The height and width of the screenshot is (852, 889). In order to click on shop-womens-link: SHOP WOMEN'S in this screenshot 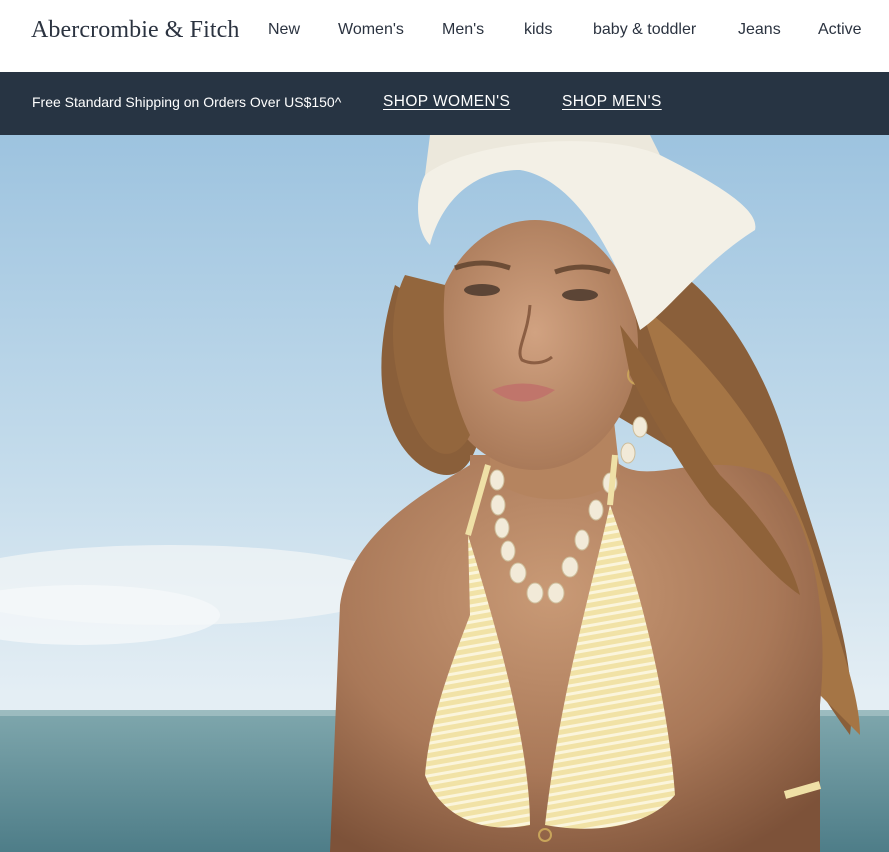, I will do `click(446, 102)`.